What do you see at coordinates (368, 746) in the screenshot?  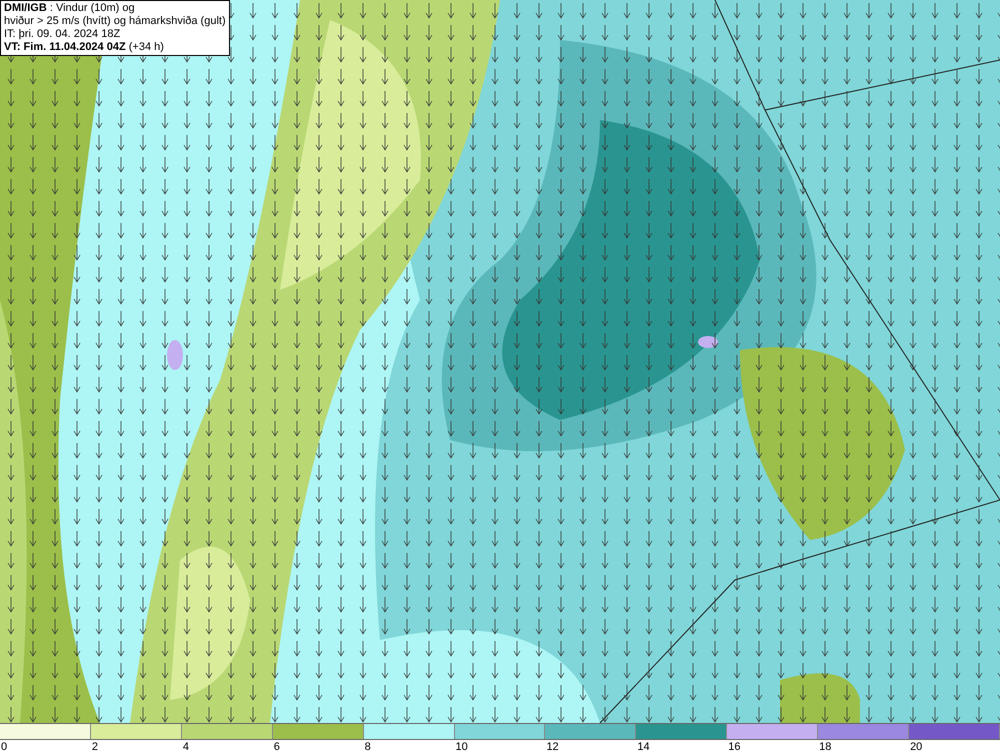 I see `legend-tick-label: 8` at bounding box center [368, 746].